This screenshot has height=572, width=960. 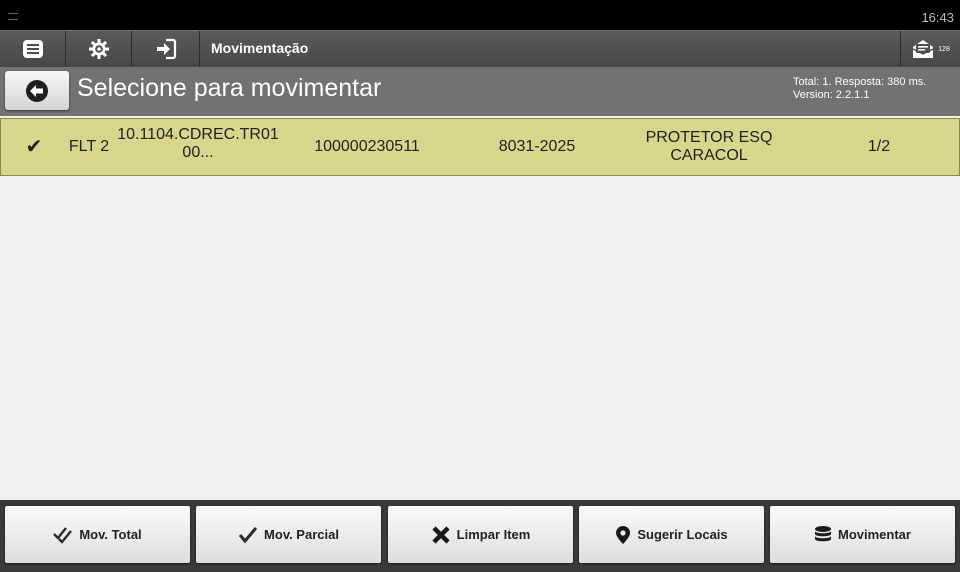 I want to click on sign-in-icon, so click(x=166, y=49).